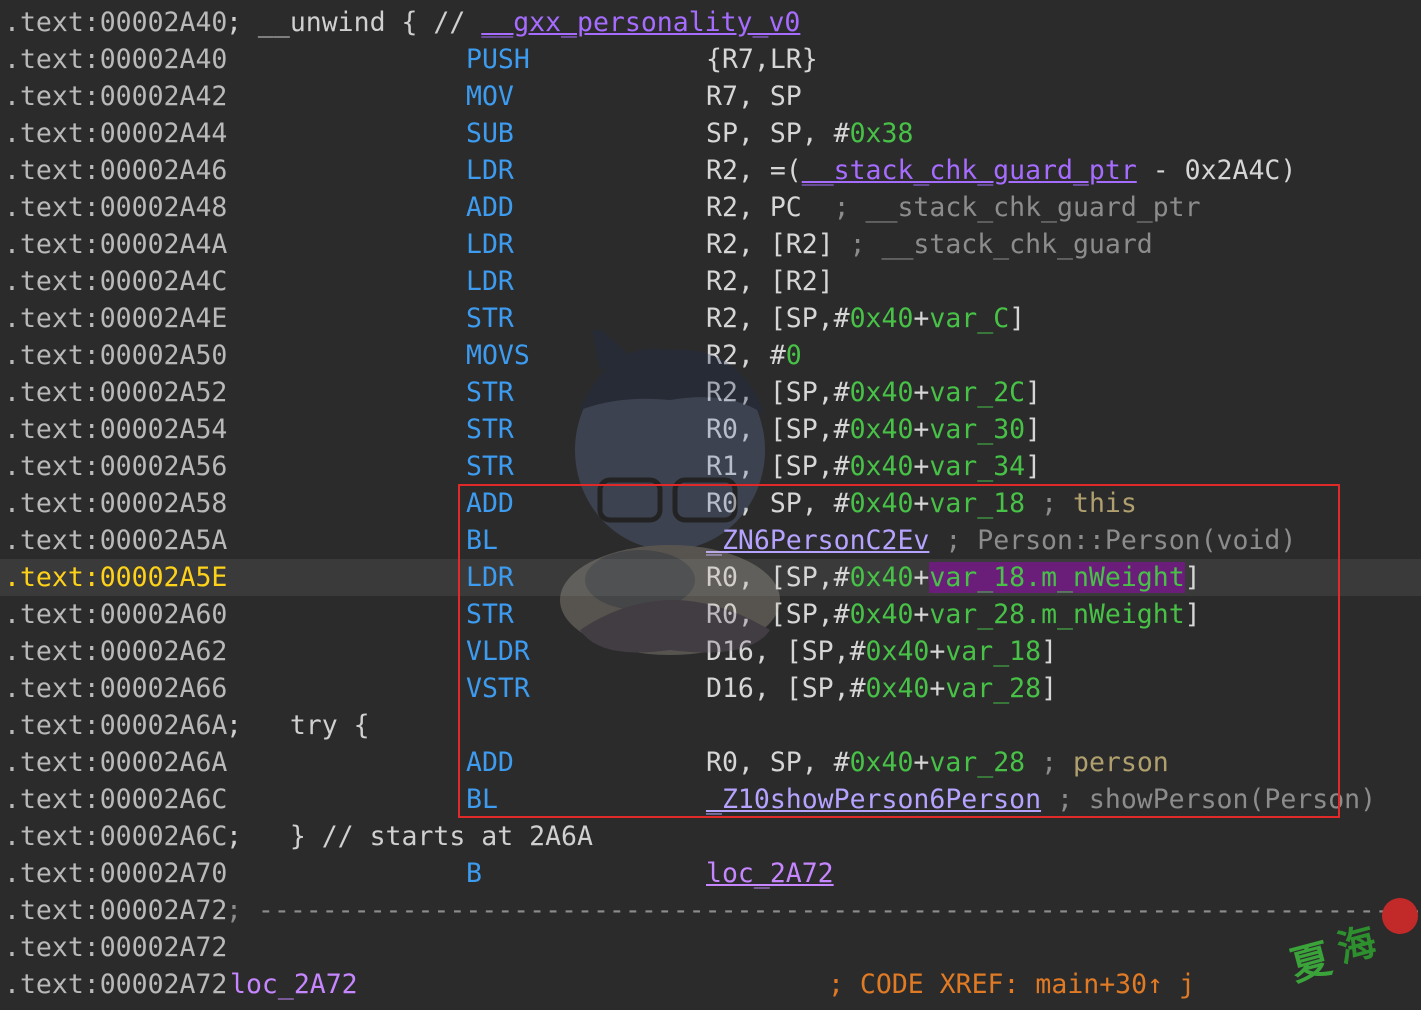 This screenshot has height=1010, width=1421. What do you see at coordinates (754, 96) in the screenshot?
I see `operand-token: R7, SP` at bounding box center [754, 96].